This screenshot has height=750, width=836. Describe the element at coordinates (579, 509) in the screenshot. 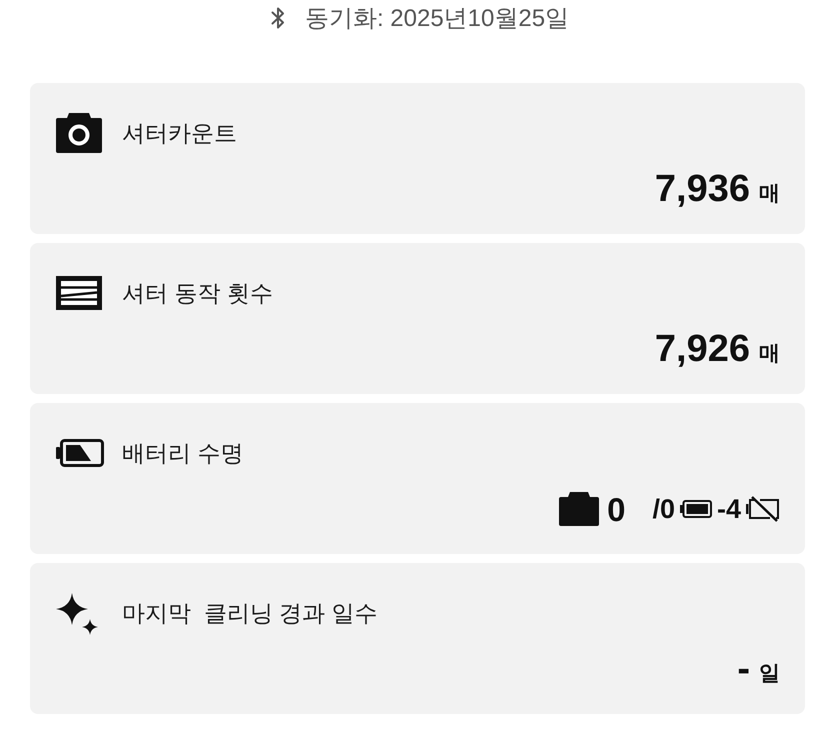

I see `camera-body-icon` at that location.